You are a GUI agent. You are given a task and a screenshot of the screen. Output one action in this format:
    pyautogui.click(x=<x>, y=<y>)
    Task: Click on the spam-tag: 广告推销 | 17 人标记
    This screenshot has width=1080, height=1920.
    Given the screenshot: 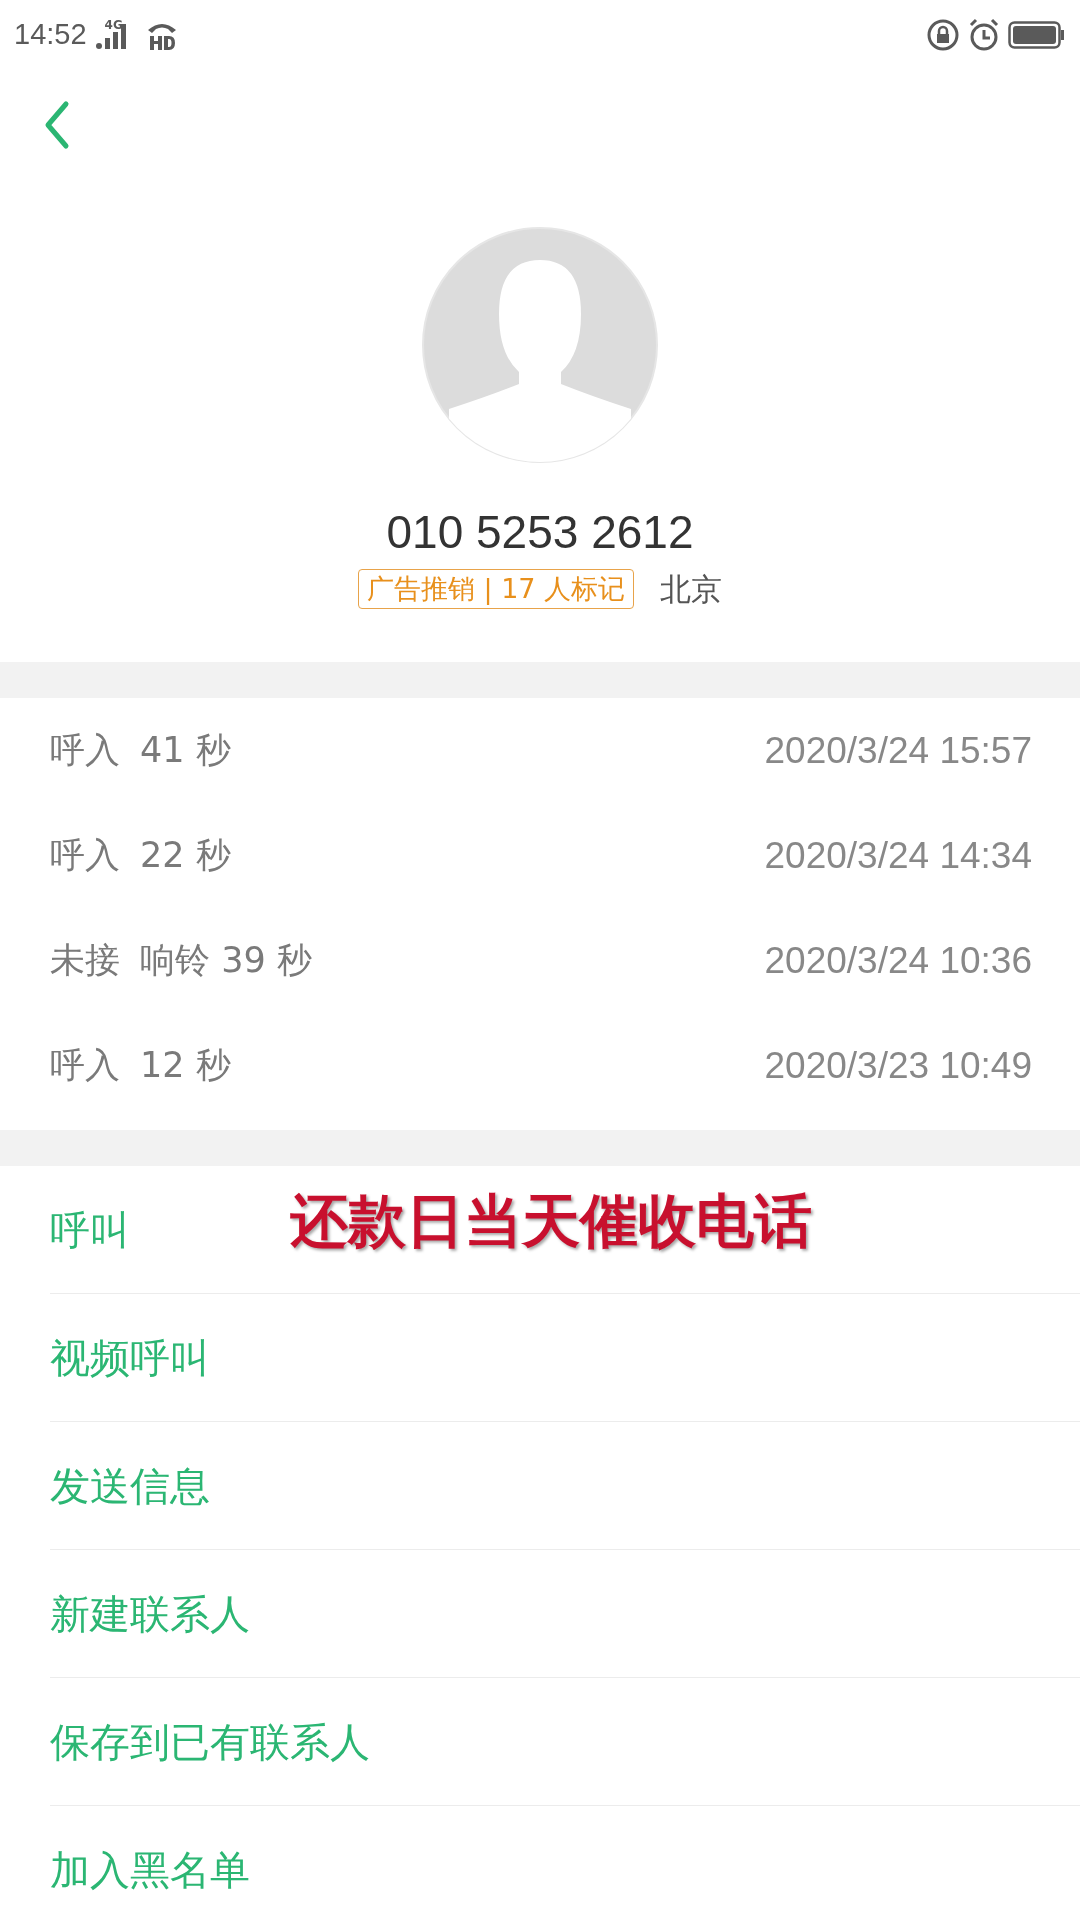 What is the action you would take?
    pyautogui.click(x=496, y=588)
    